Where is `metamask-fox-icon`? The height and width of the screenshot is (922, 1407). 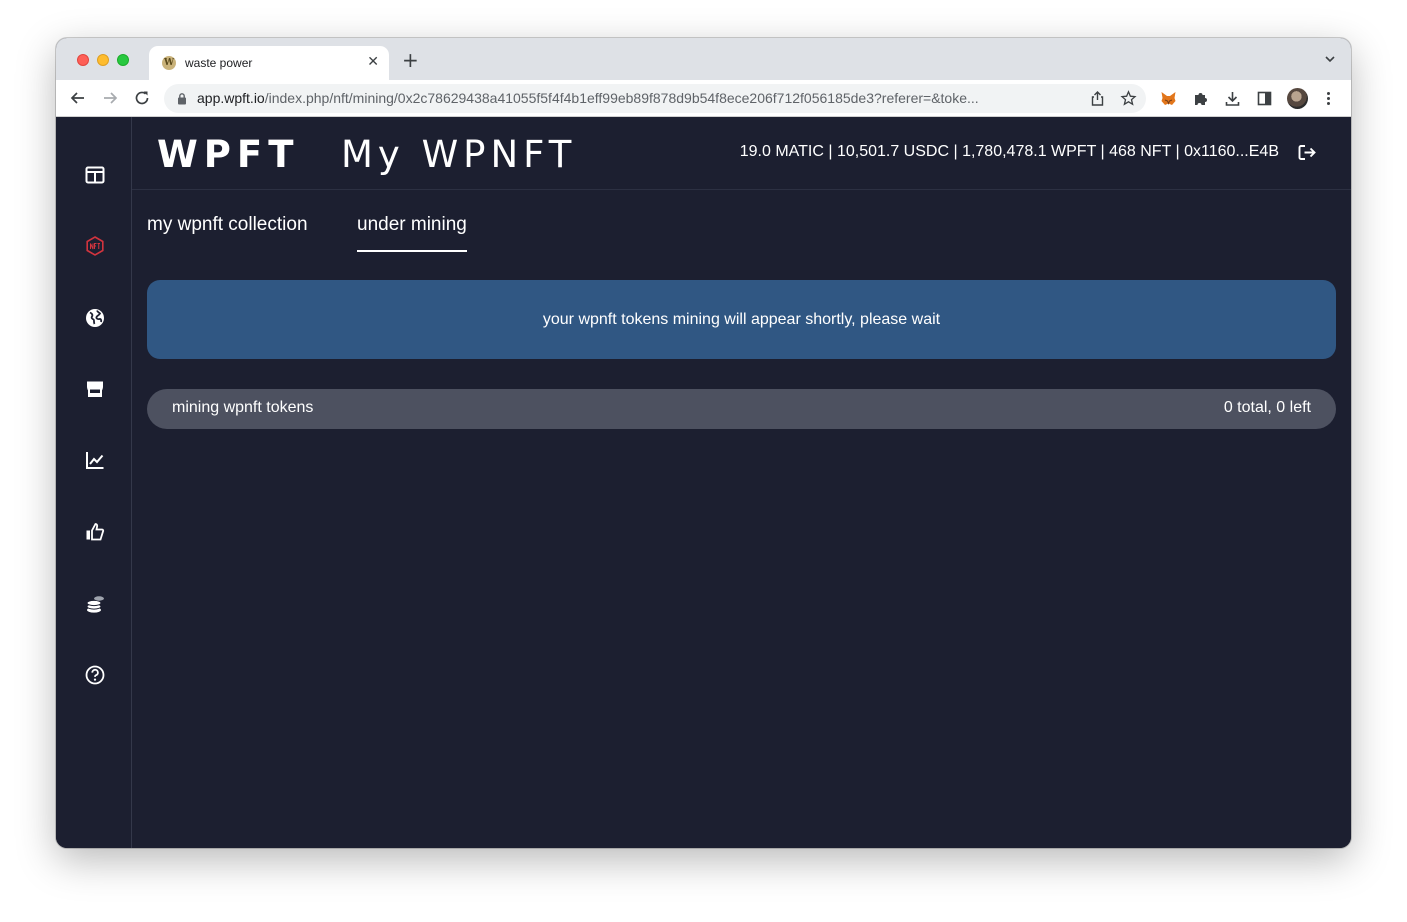 metamask-fox-icon is located at coordinates (1168, 98).